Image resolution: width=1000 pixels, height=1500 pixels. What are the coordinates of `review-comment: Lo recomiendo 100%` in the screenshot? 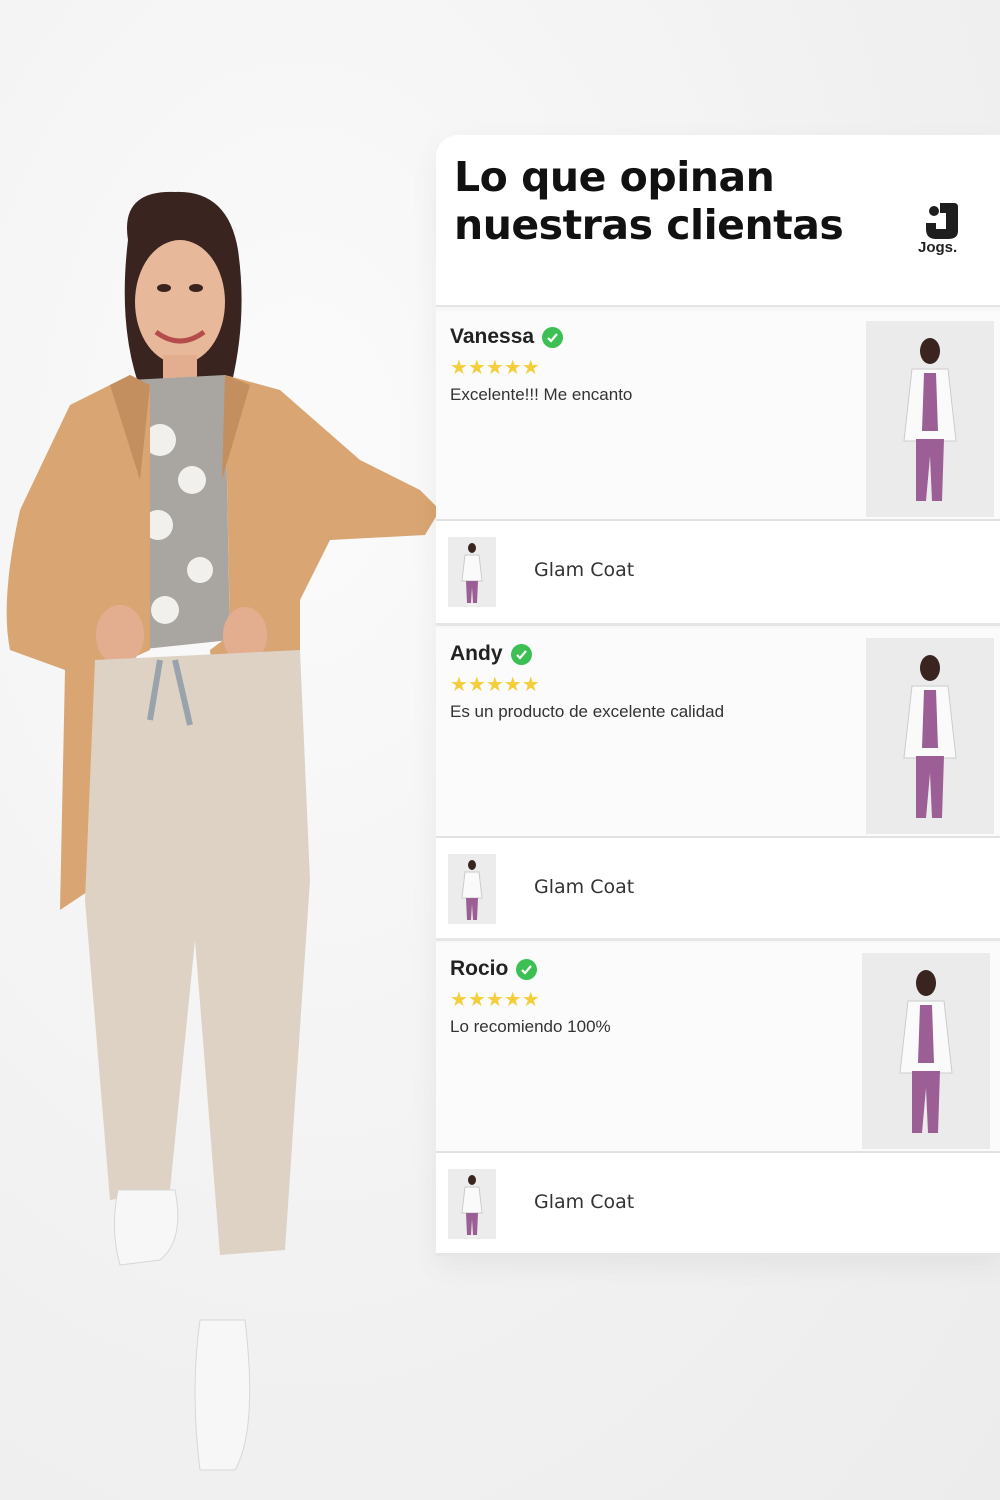 It's located at (530, 1026).